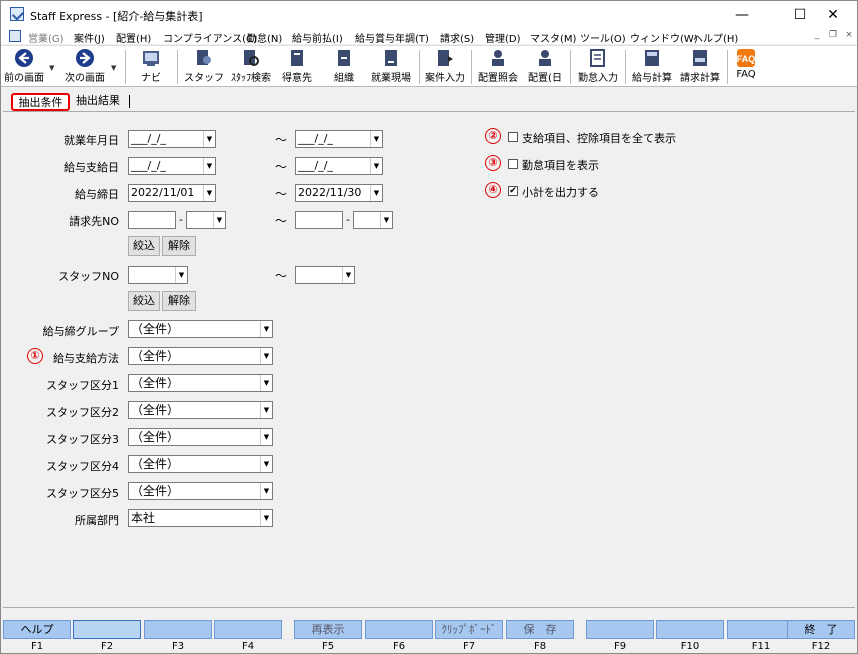 Image resolution: width=858 pixels, height=654 pixels. Describe the element at coordinates (469, 629) in the screenshot. I see `f7-clipboard-button: ｸﾘｯﾌﾟﾎﾞｰﾄﾞ` at that location.